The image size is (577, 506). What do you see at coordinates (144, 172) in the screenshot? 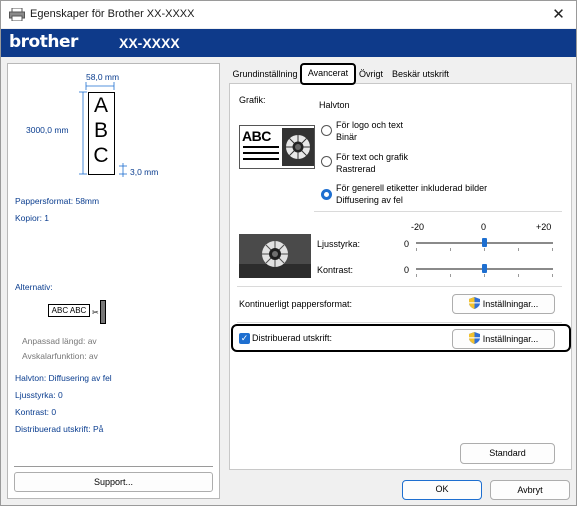
I see `margin-label: 3,0 mm` at bounding box center [144, 172].